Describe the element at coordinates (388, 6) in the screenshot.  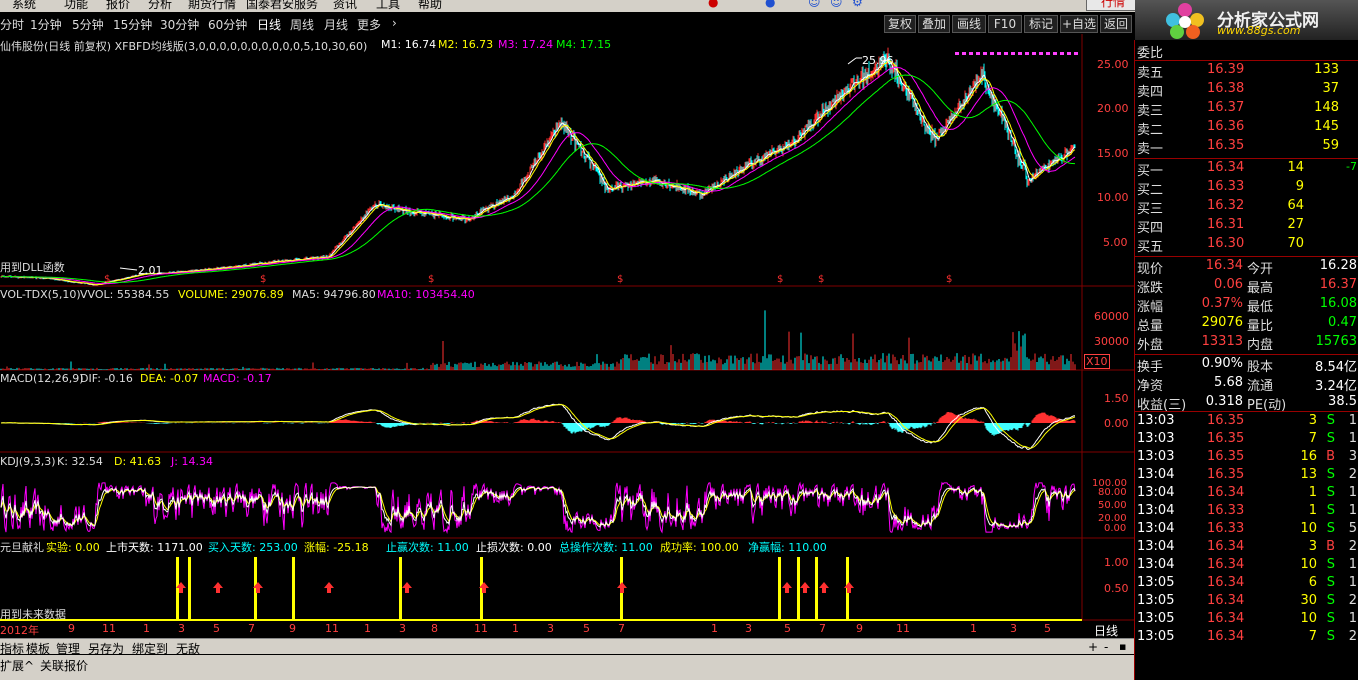
I see `menu-tools: 工具` at that location.